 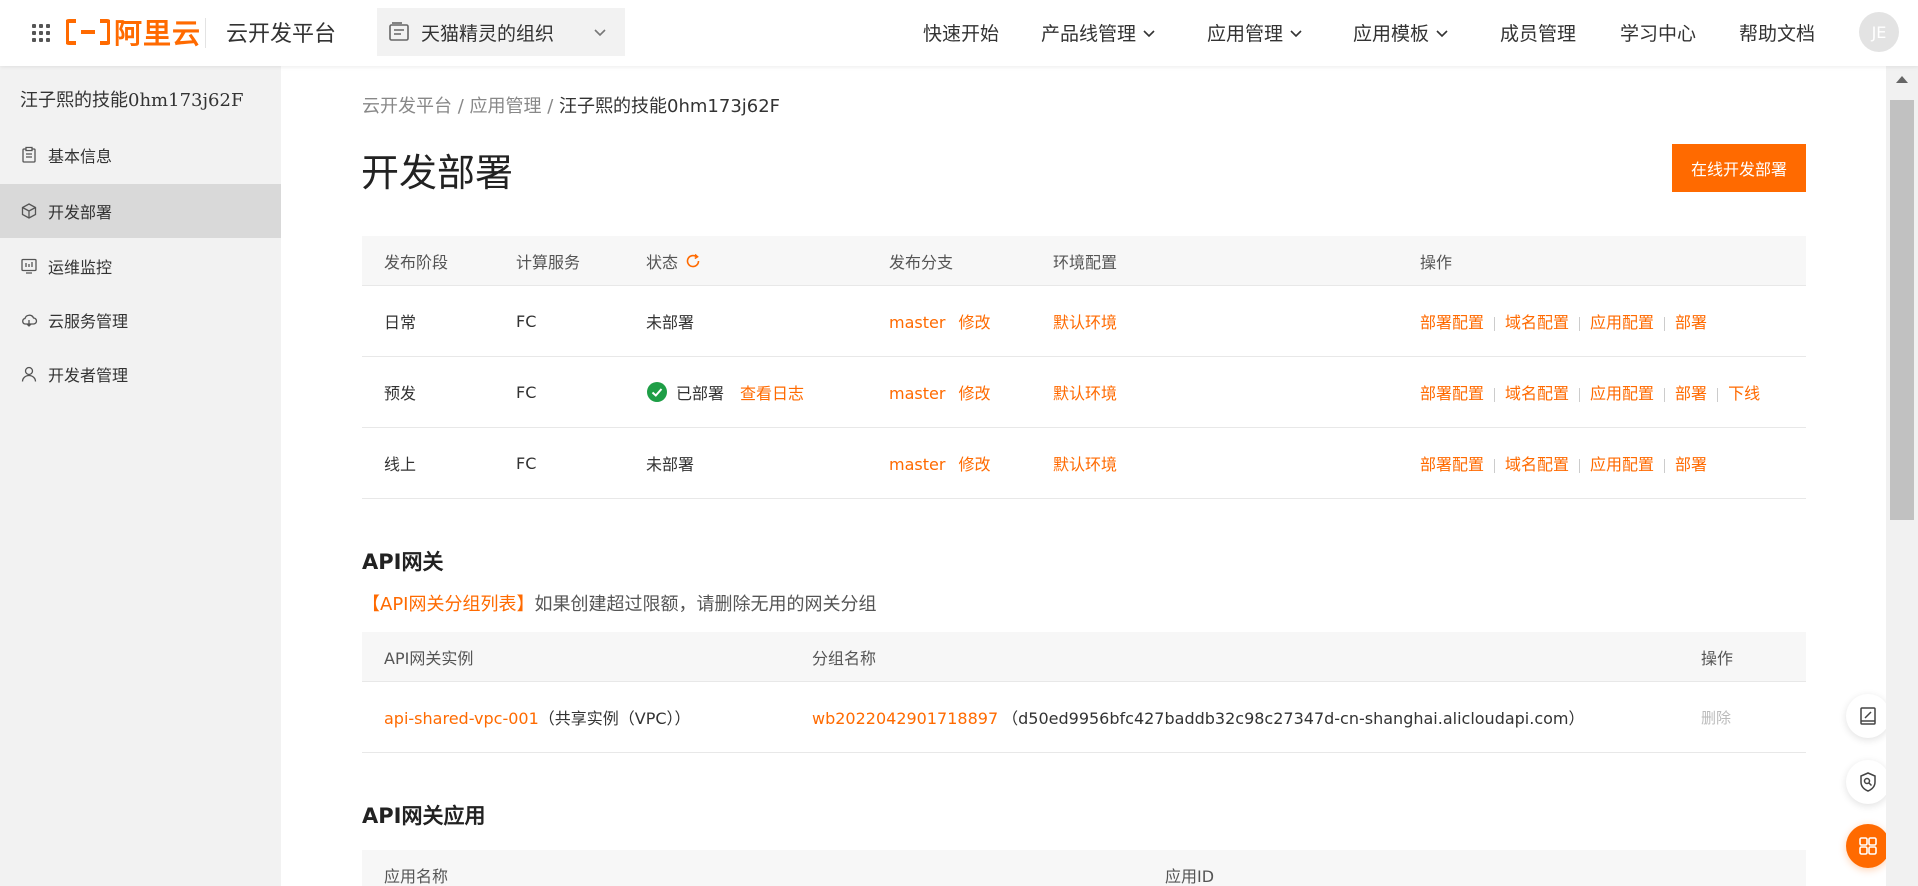 I want to click on nav-label: 成员管理, so click(x=1538, y=34).